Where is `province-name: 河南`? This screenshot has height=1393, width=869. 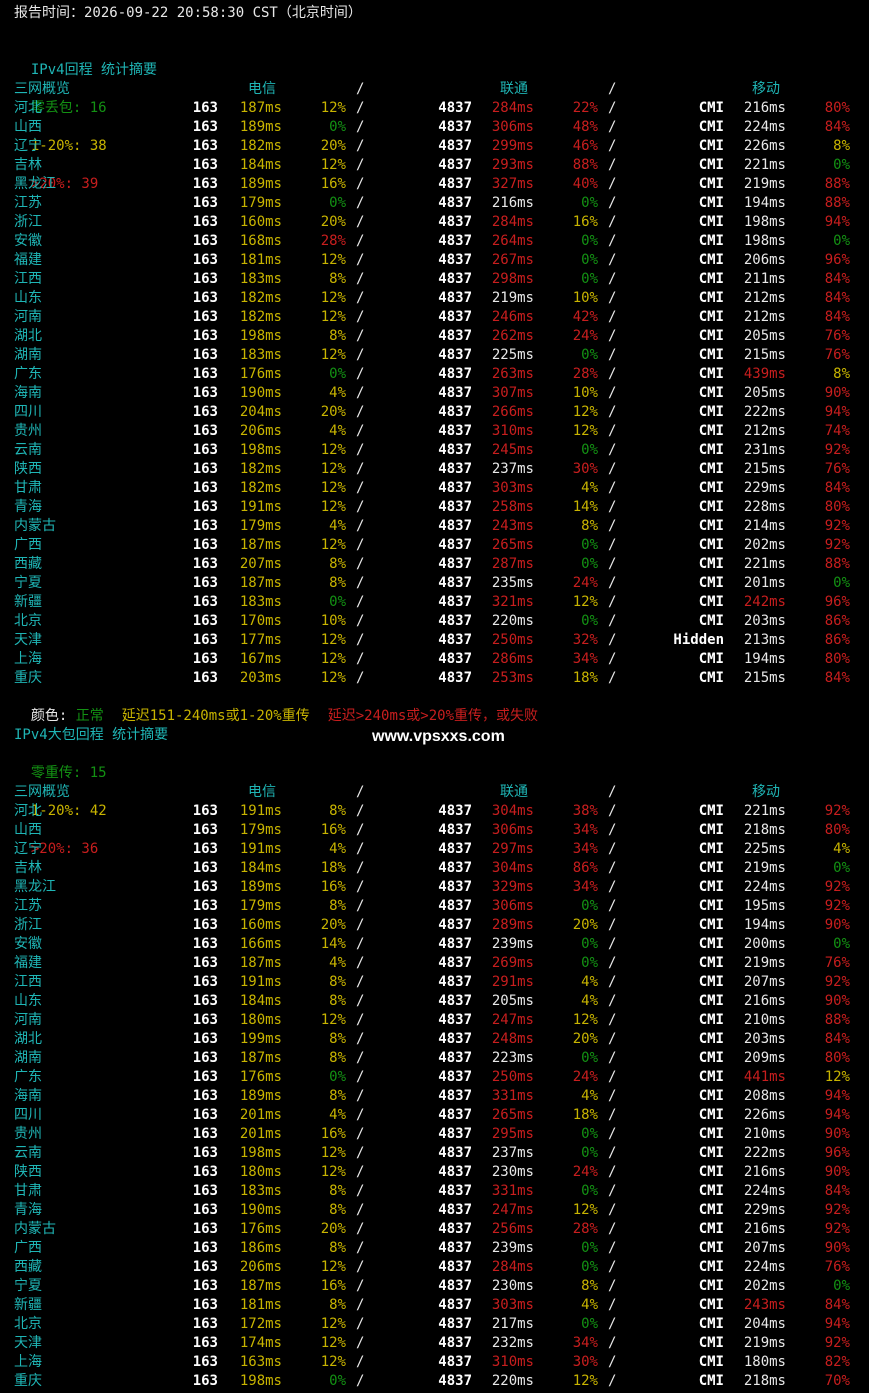
province-name: 河南 is located at coordinates (28, 1020).